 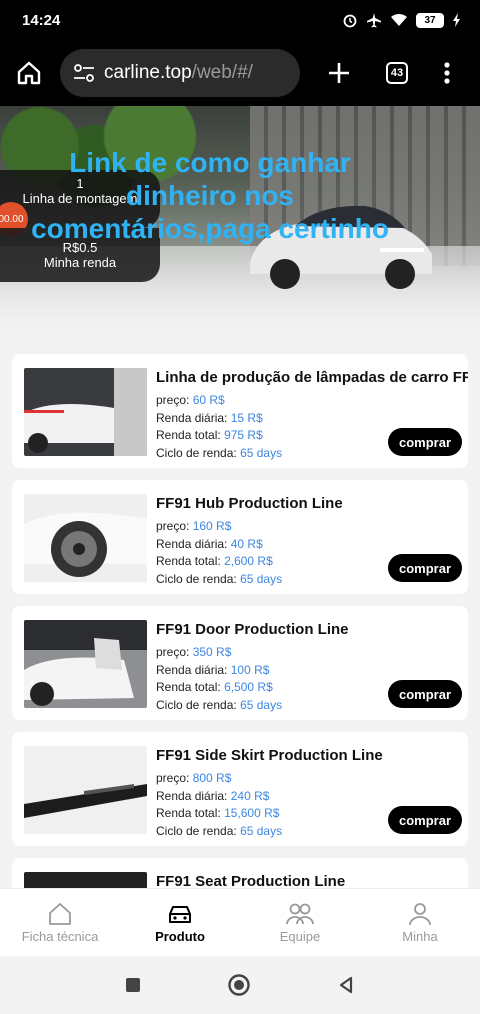 What do you see at coordinates (420, 913) in the screenshot?
I see `user-icon` at bounding box center [420, 913].